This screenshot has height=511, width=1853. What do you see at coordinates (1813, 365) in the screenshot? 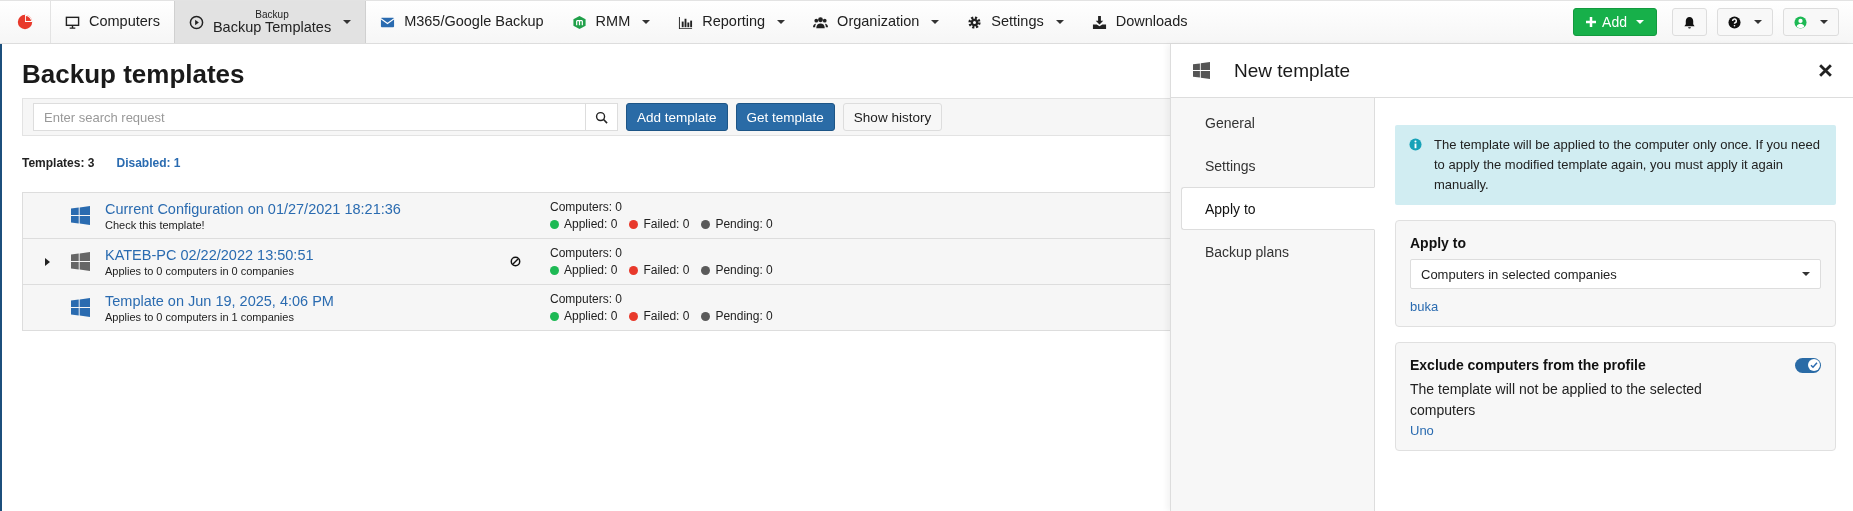
I see `check-icon` at bounding box center [1813, 365].